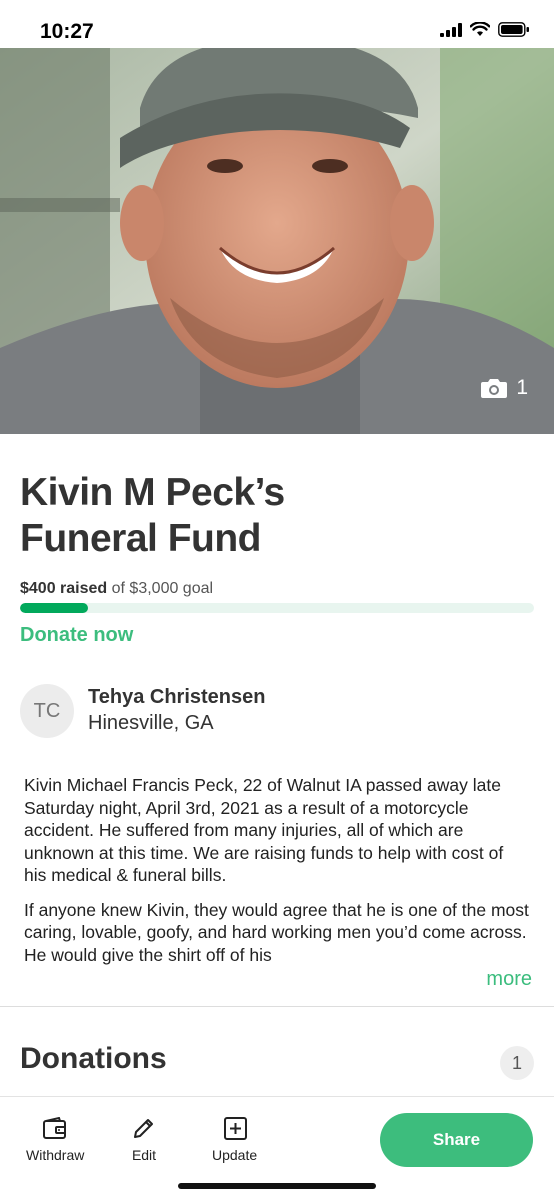 This screenshot has width=554, height=1200. What do you see at coordinates (235, 1128) in the screenshot?
I see `add-square-icon` at bounding box center [235, 1128].